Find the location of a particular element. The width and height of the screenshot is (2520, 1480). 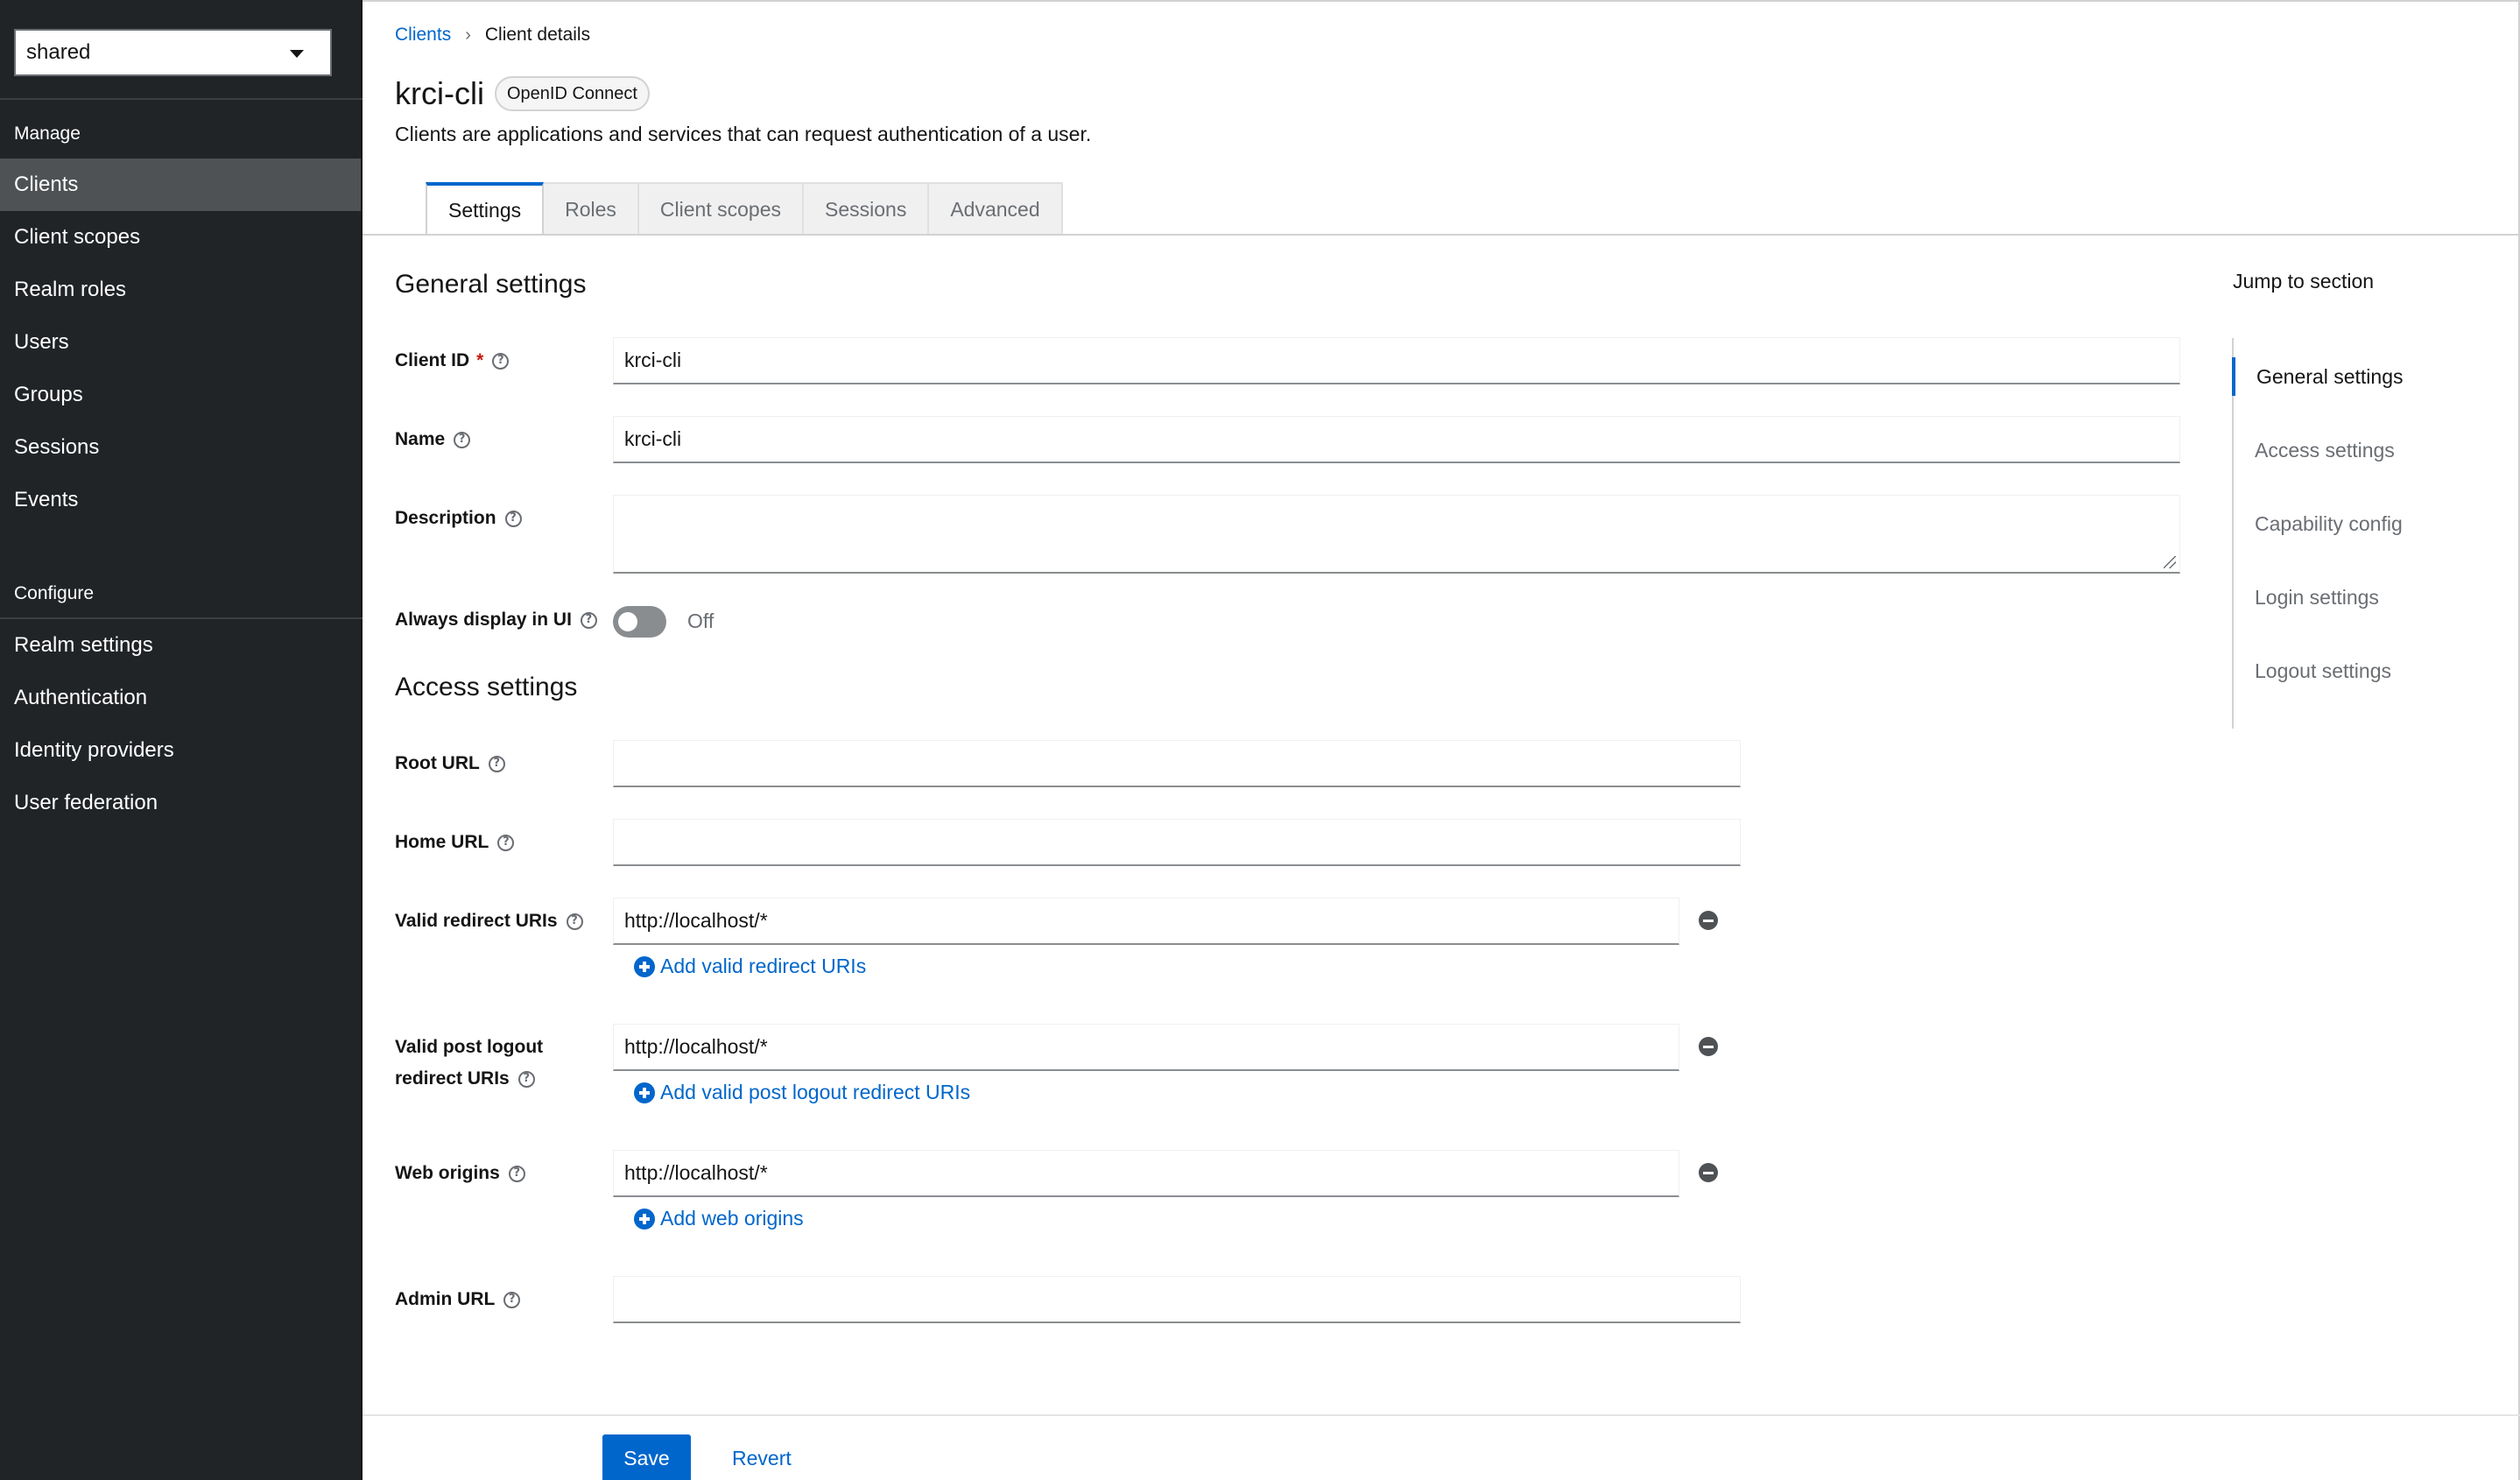

description-label: Description ? is located at coordinates (458, 518).